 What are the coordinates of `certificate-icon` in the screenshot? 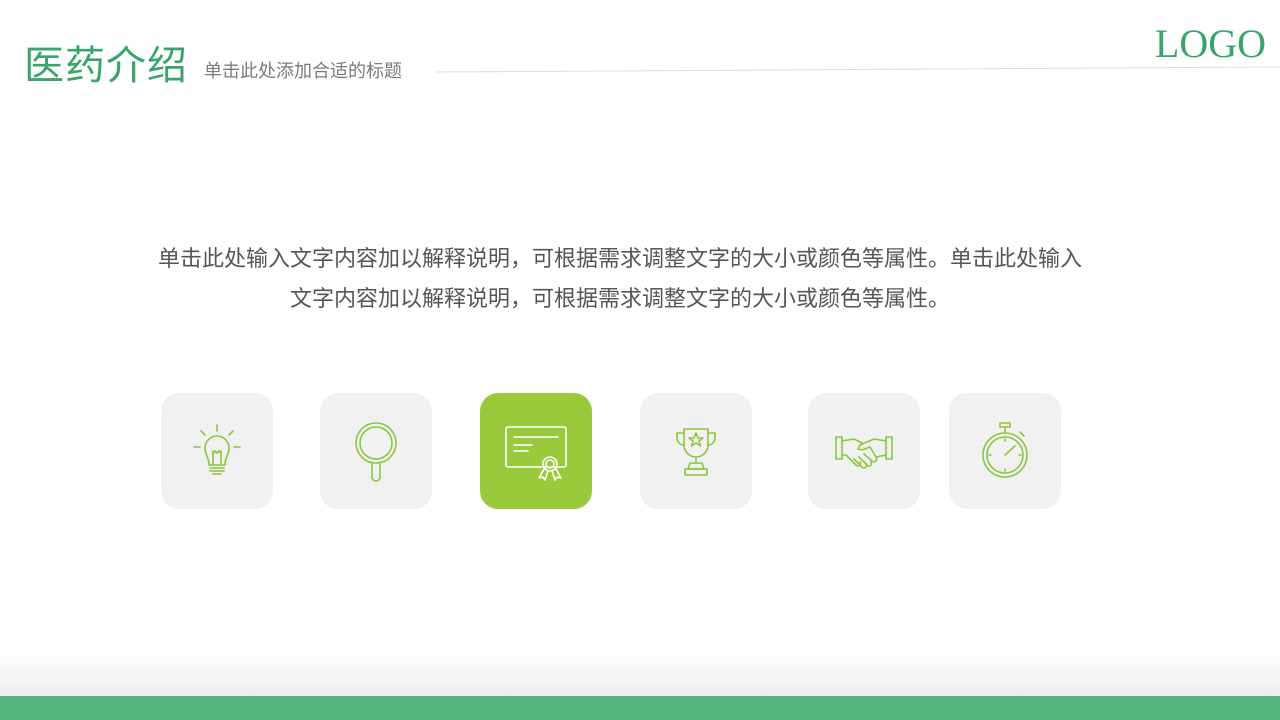 It's located at (536, 453).